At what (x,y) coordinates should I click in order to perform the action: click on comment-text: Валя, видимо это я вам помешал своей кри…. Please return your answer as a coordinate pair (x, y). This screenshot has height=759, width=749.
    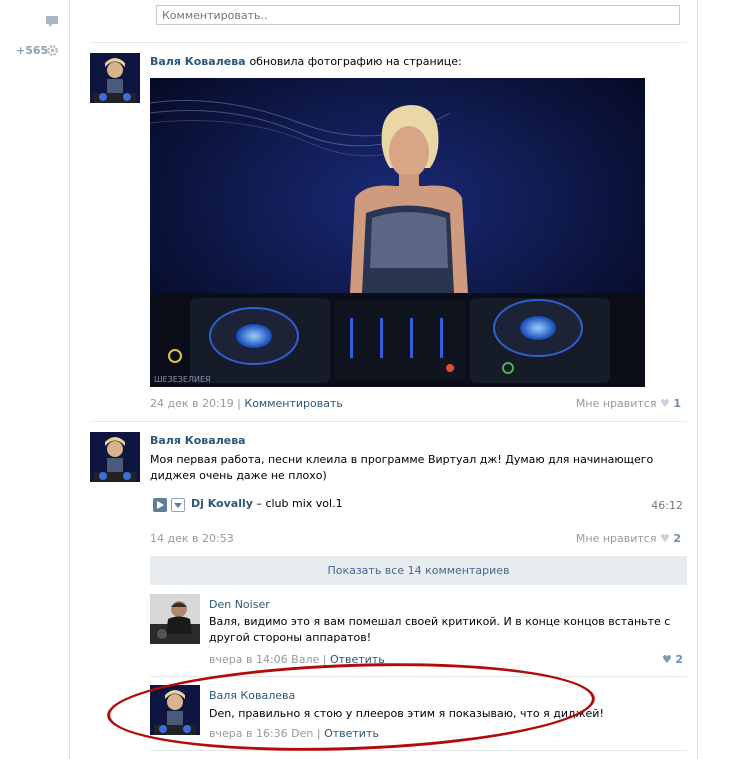
    Looking at the image, I should click on (440, 629).